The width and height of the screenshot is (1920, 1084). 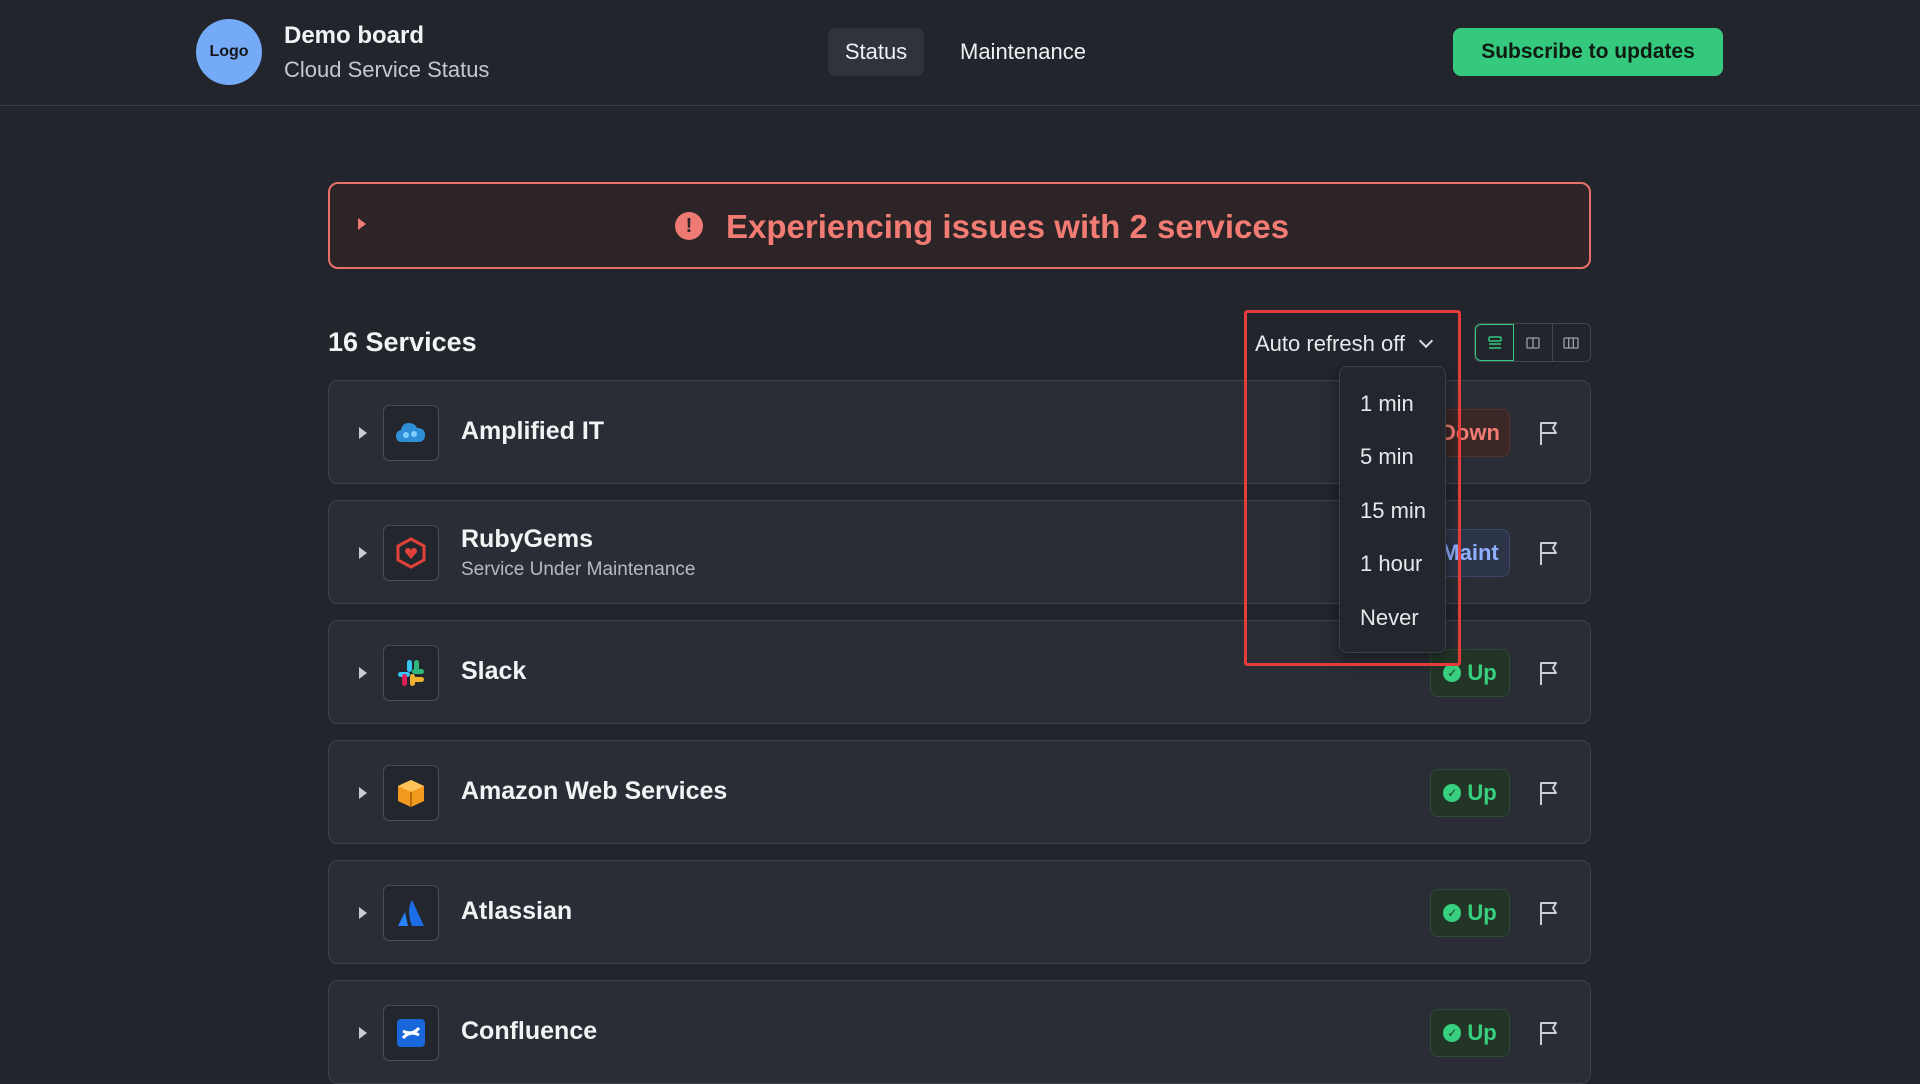 What do you see at coordinates (529, 1031) in the screenshot?
I see `service-name: Confluence` at bounding box center [529, 1031].